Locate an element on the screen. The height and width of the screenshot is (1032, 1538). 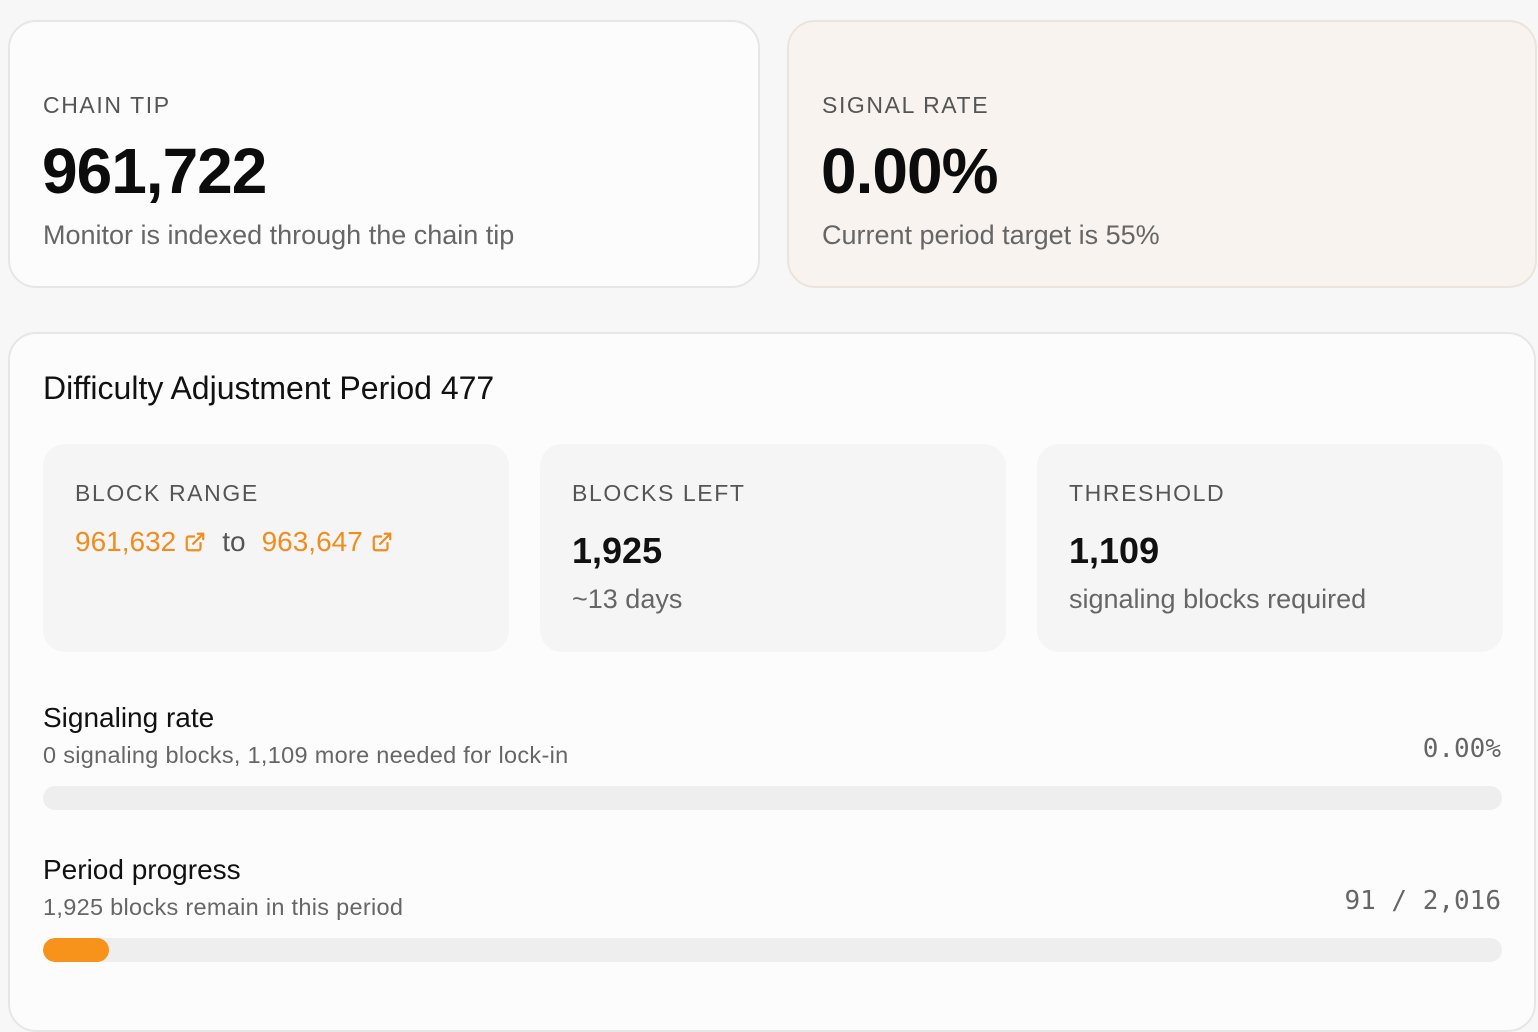
range-end-link: 963,647 is located at coordinates (327, 542).